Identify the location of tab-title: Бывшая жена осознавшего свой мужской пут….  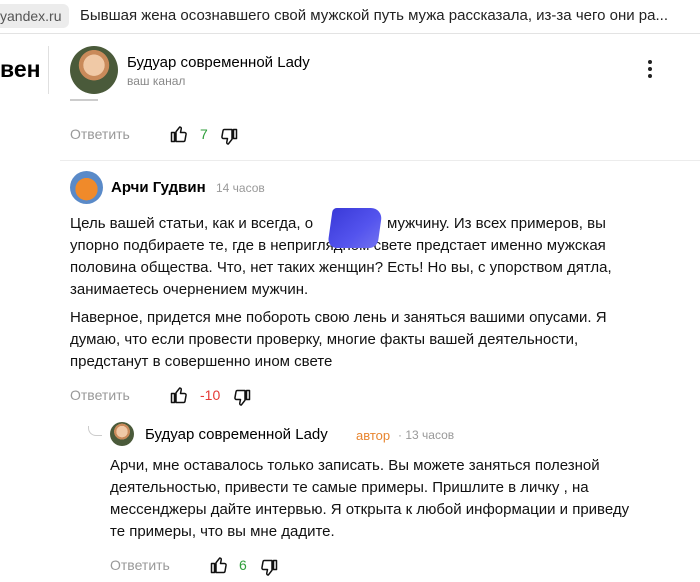
(387, 16).